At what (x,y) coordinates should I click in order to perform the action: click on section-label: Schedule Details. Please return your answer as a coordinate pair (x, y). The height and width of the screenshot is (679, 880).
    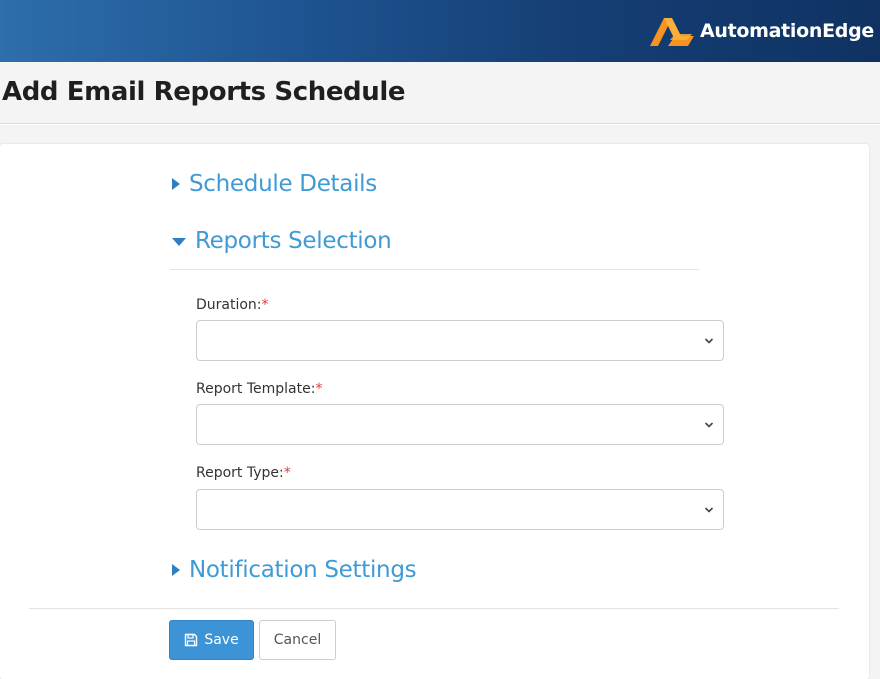
    Looking at the image, I should click on (283, 184).